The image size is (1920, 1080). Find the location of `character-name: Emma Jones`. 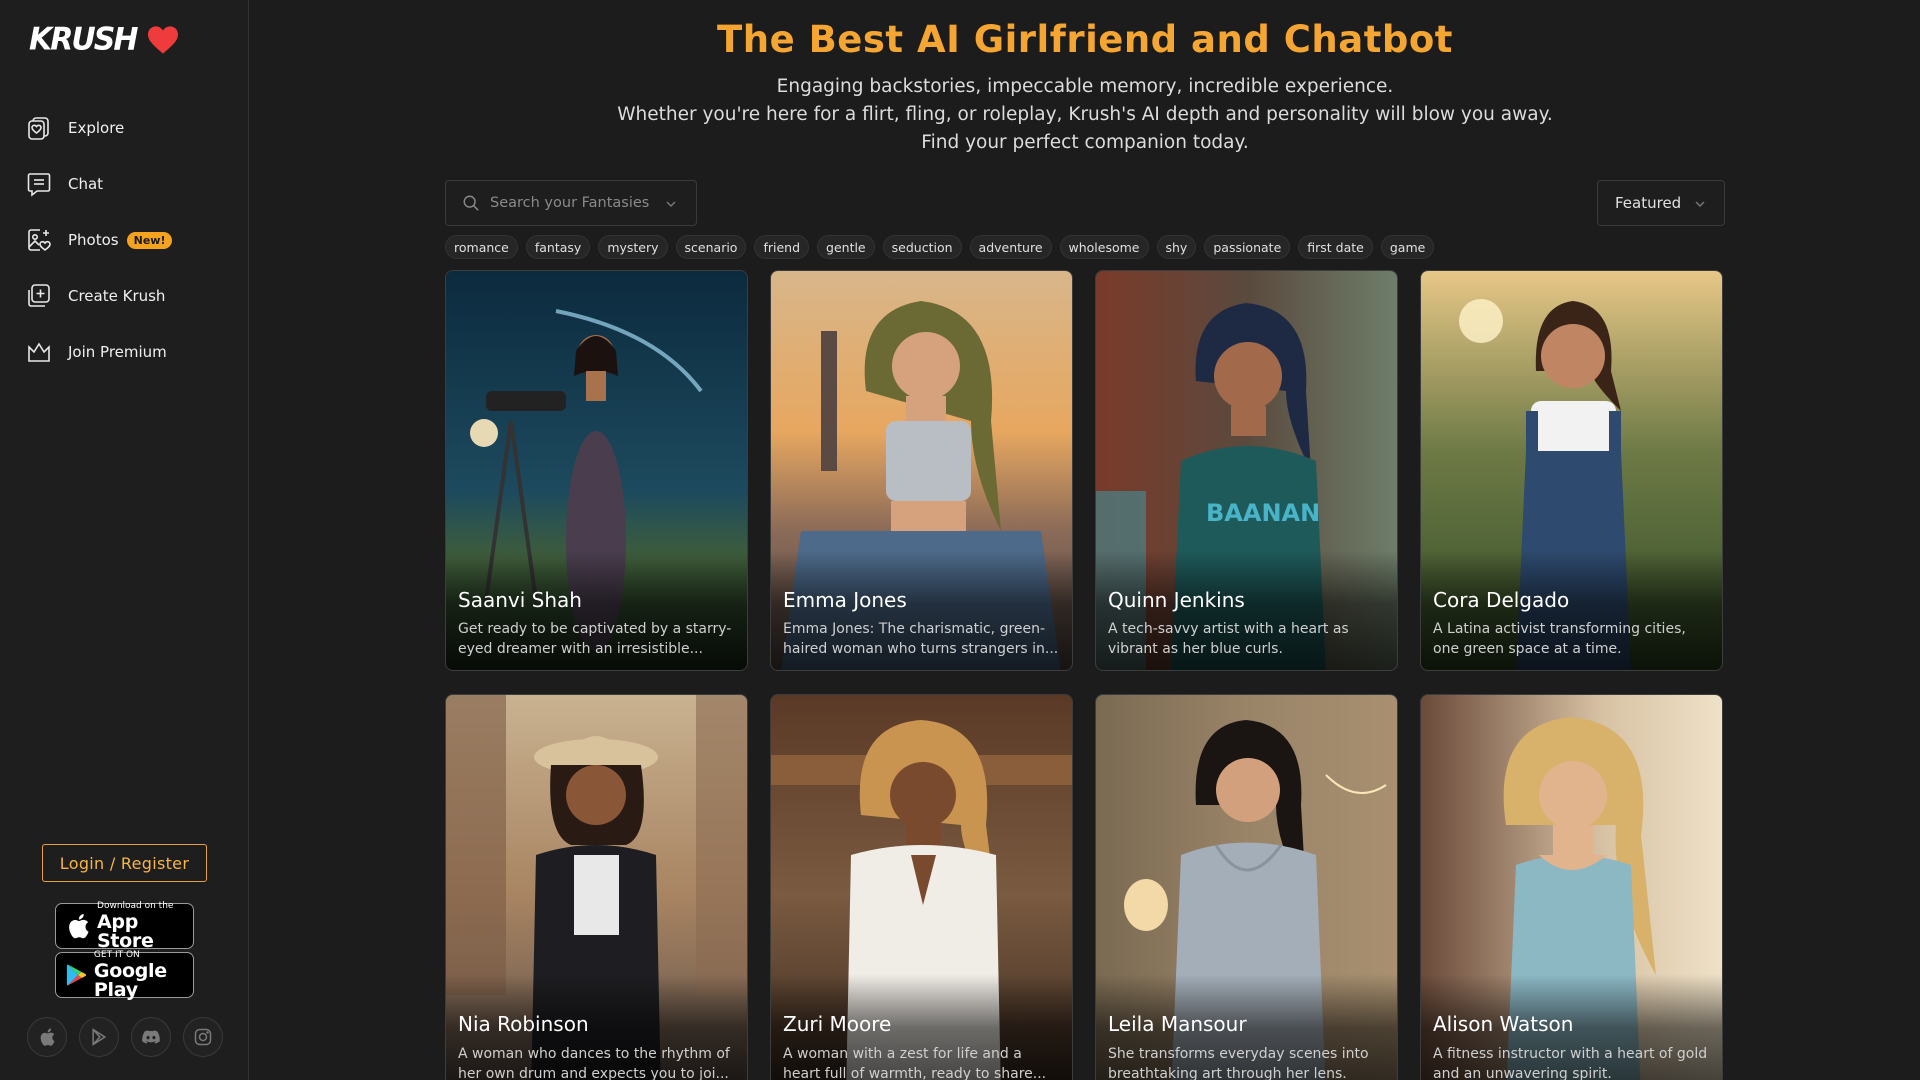

character-name: Emma Jones is located at coordinates (845, 600).